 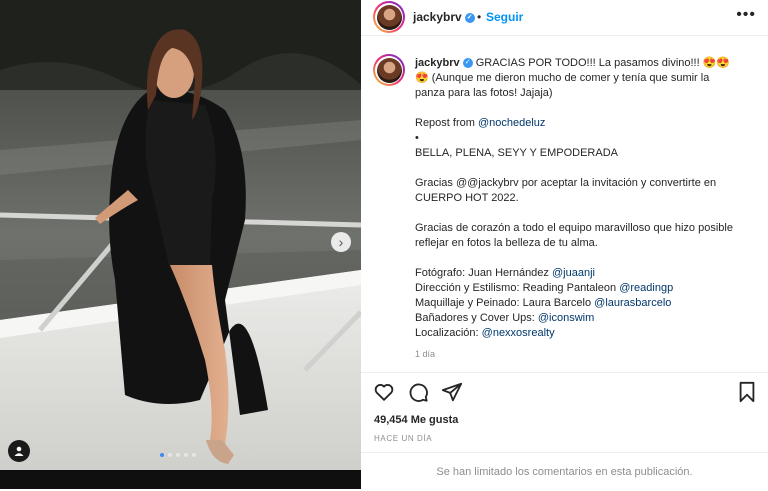 What do you see at coordinates (437, 17) in the screenshot?
I see `username-text: jackybrv` at bounding box center [437, 17].